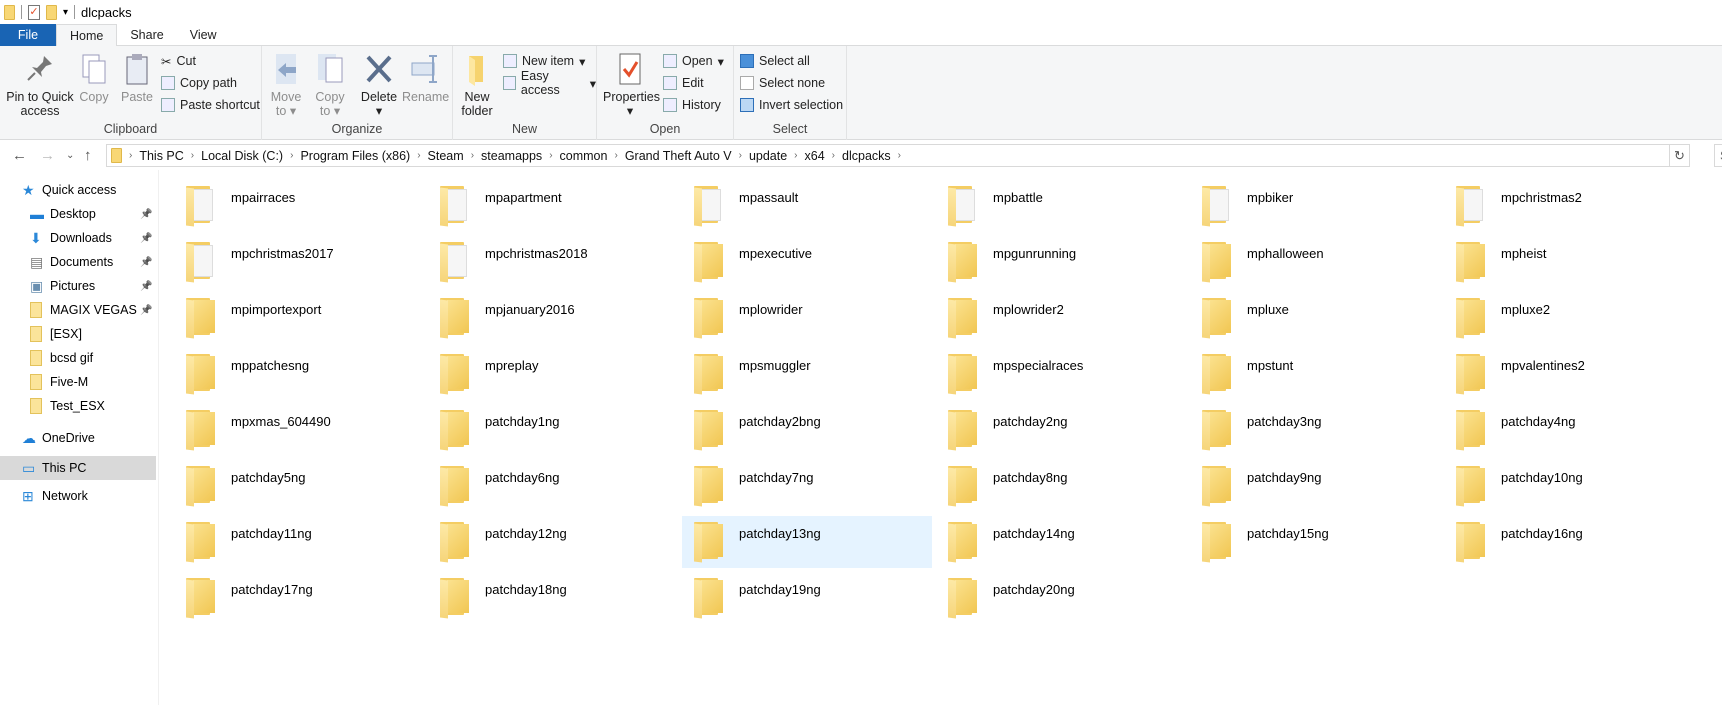 Image resolution: width=1722 pixels, height=705 pixels. I want to click on select-all-button: Select all, so click(775, 61).